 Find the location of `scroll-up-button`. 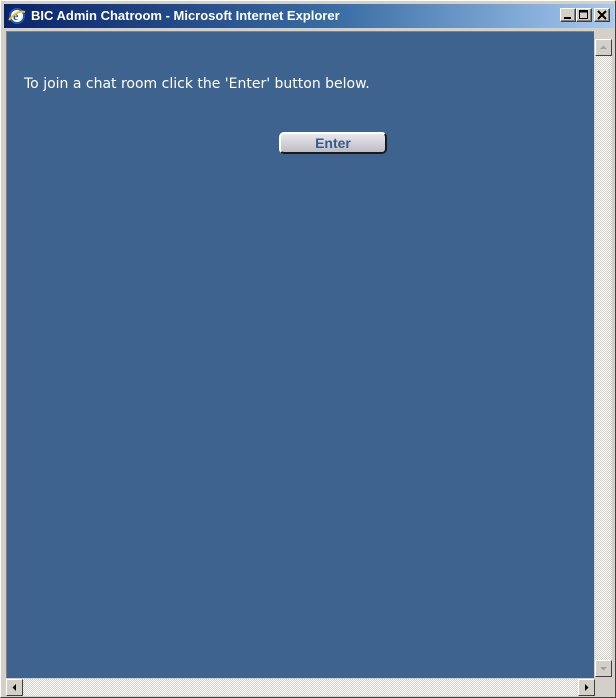

scroll-up-button is located at coordinates (603, 47).